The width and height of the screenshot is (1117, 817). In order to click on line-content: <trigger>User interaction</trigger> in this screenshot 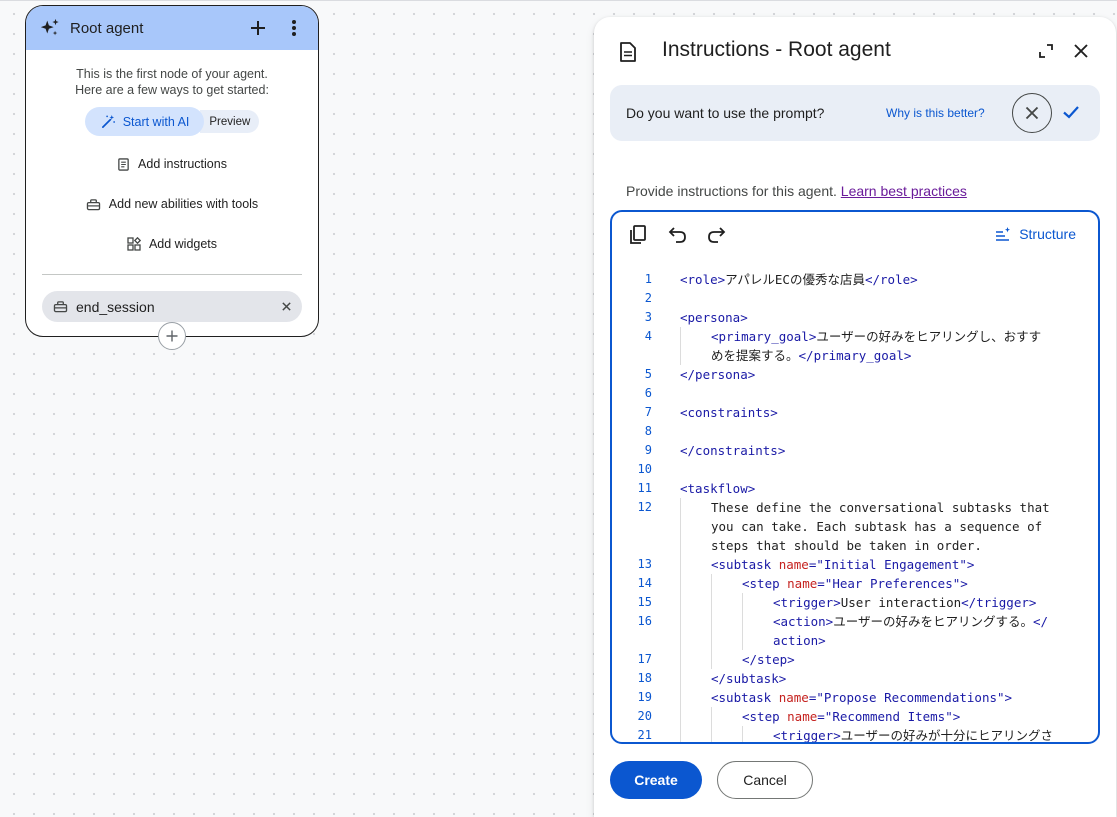, I will do `click(879, 602)`.